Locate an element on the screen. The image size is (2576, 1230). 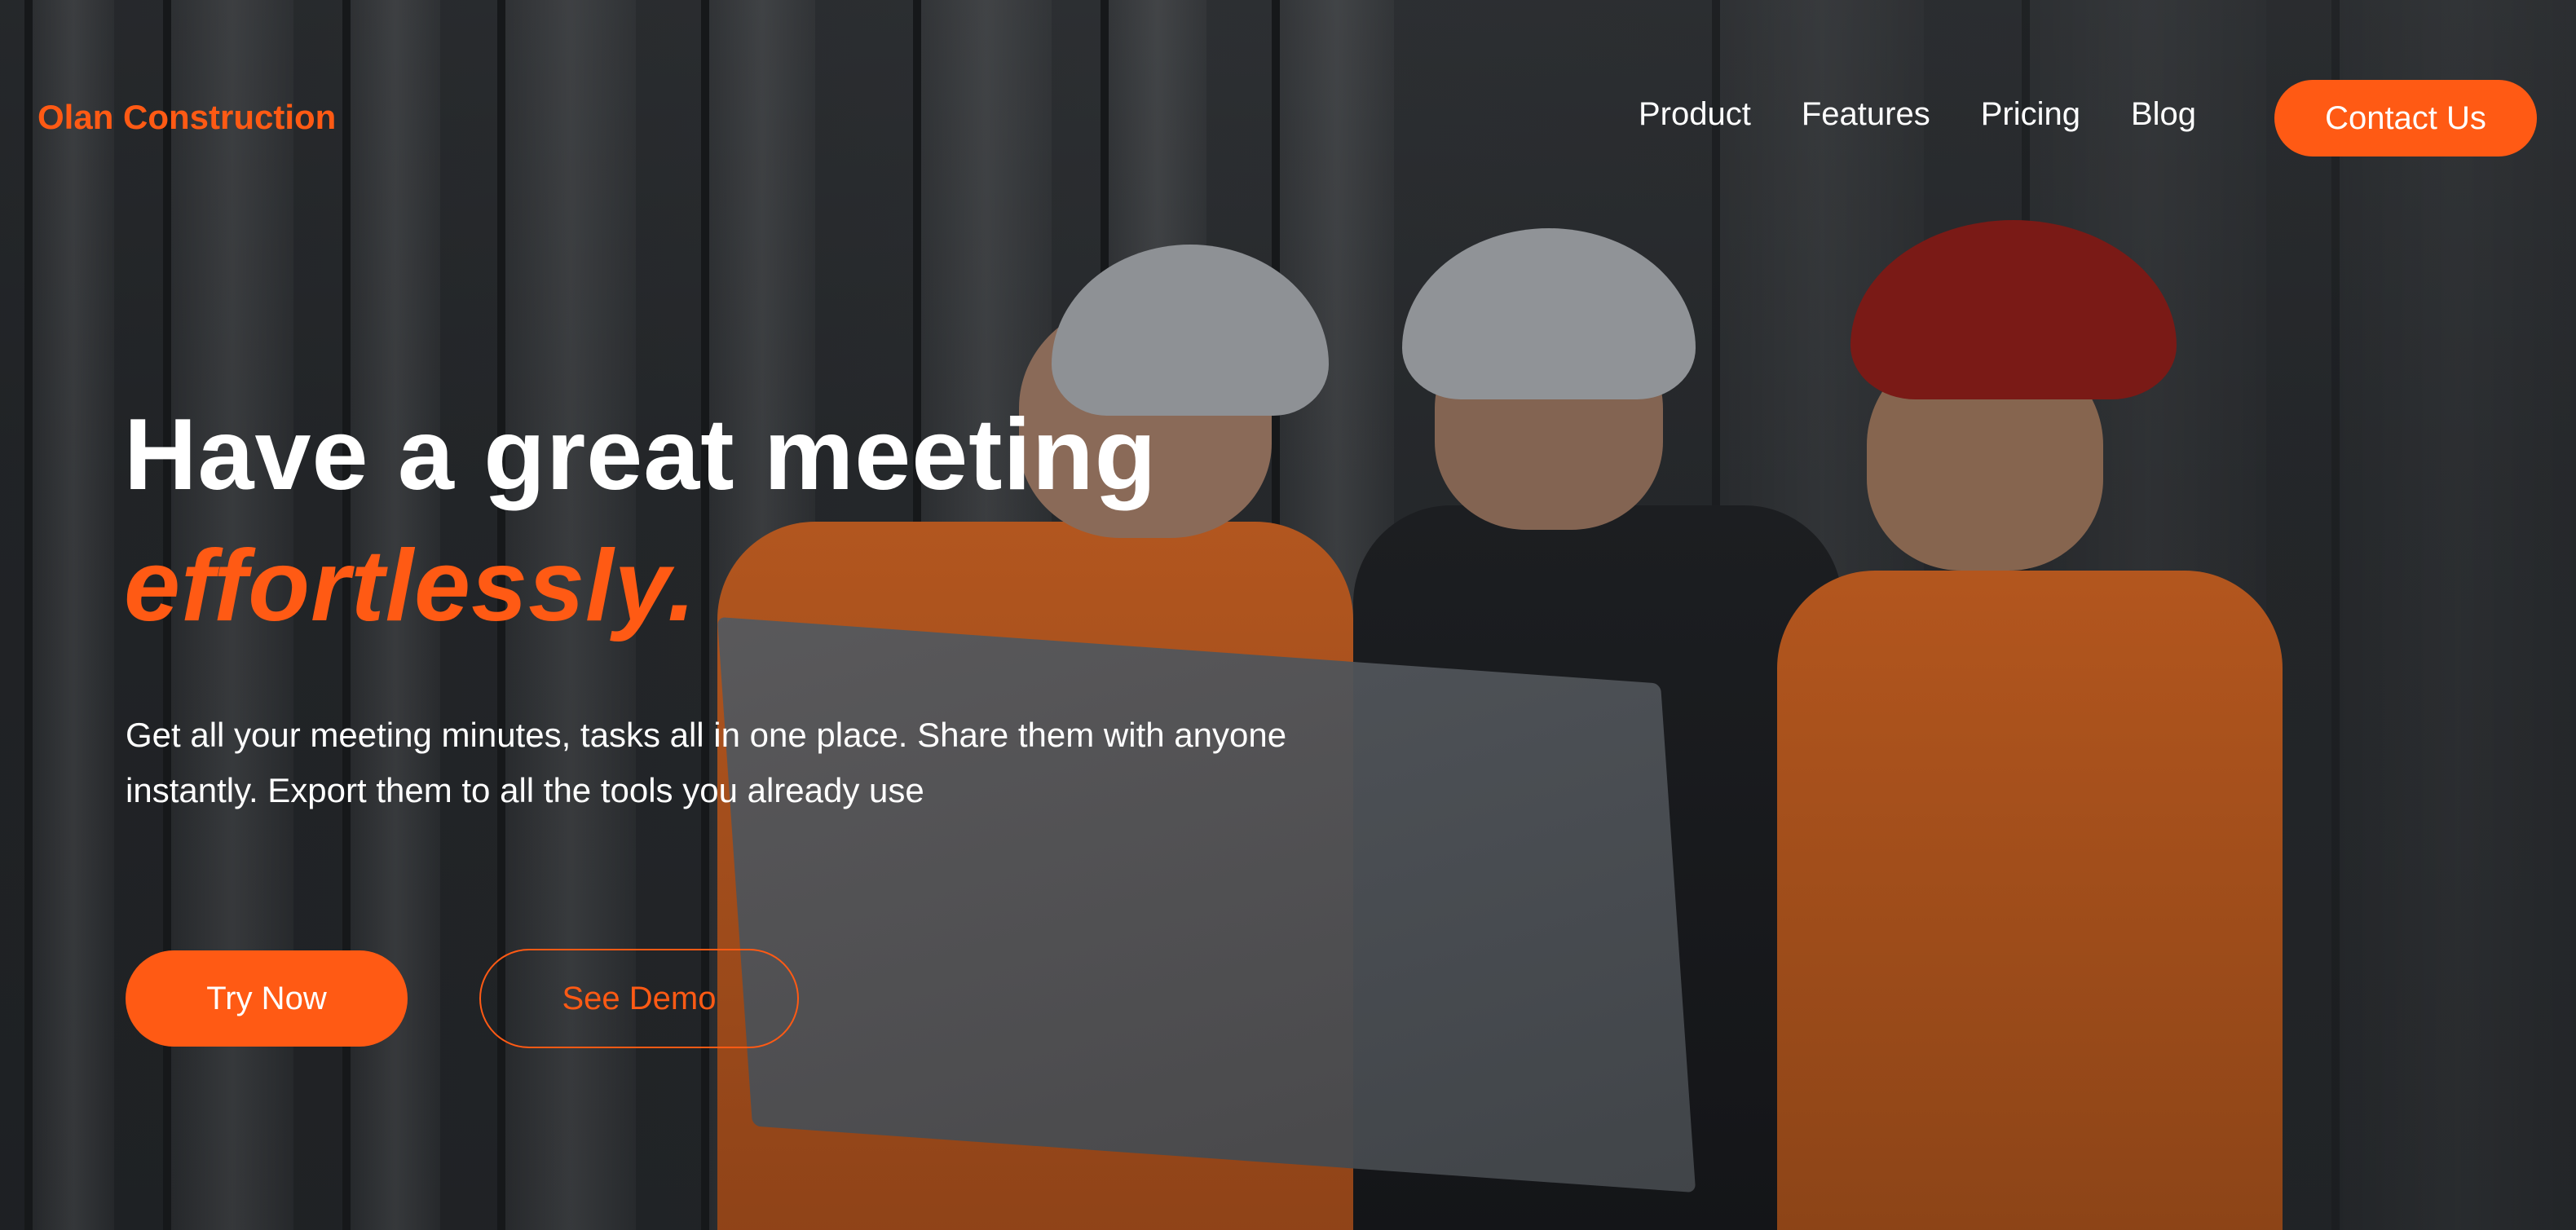
nav-link-pricing: Pricing is located at coordinates (2030, 114).